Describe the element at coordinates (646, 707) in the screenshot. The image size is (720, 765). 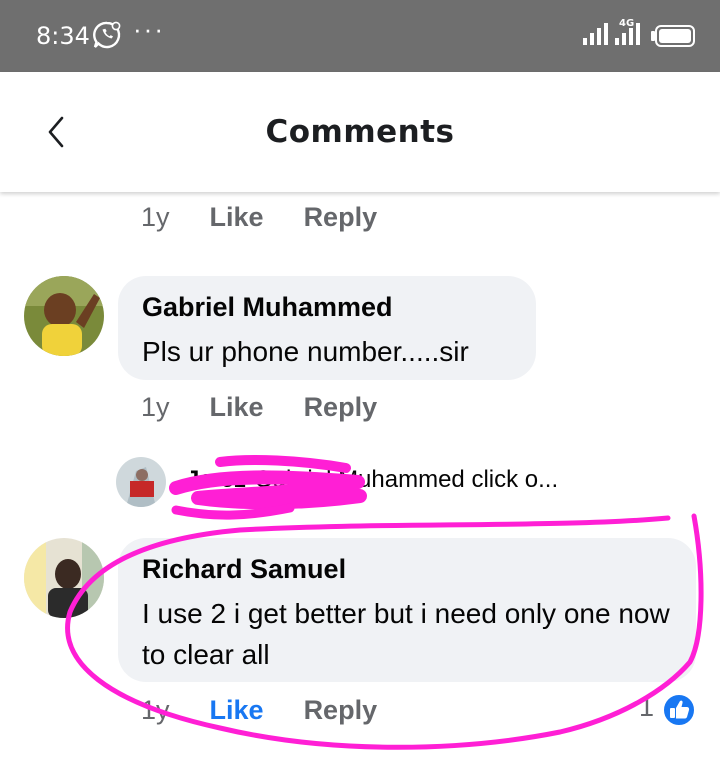
I see `reaction-count: 1` at that location.